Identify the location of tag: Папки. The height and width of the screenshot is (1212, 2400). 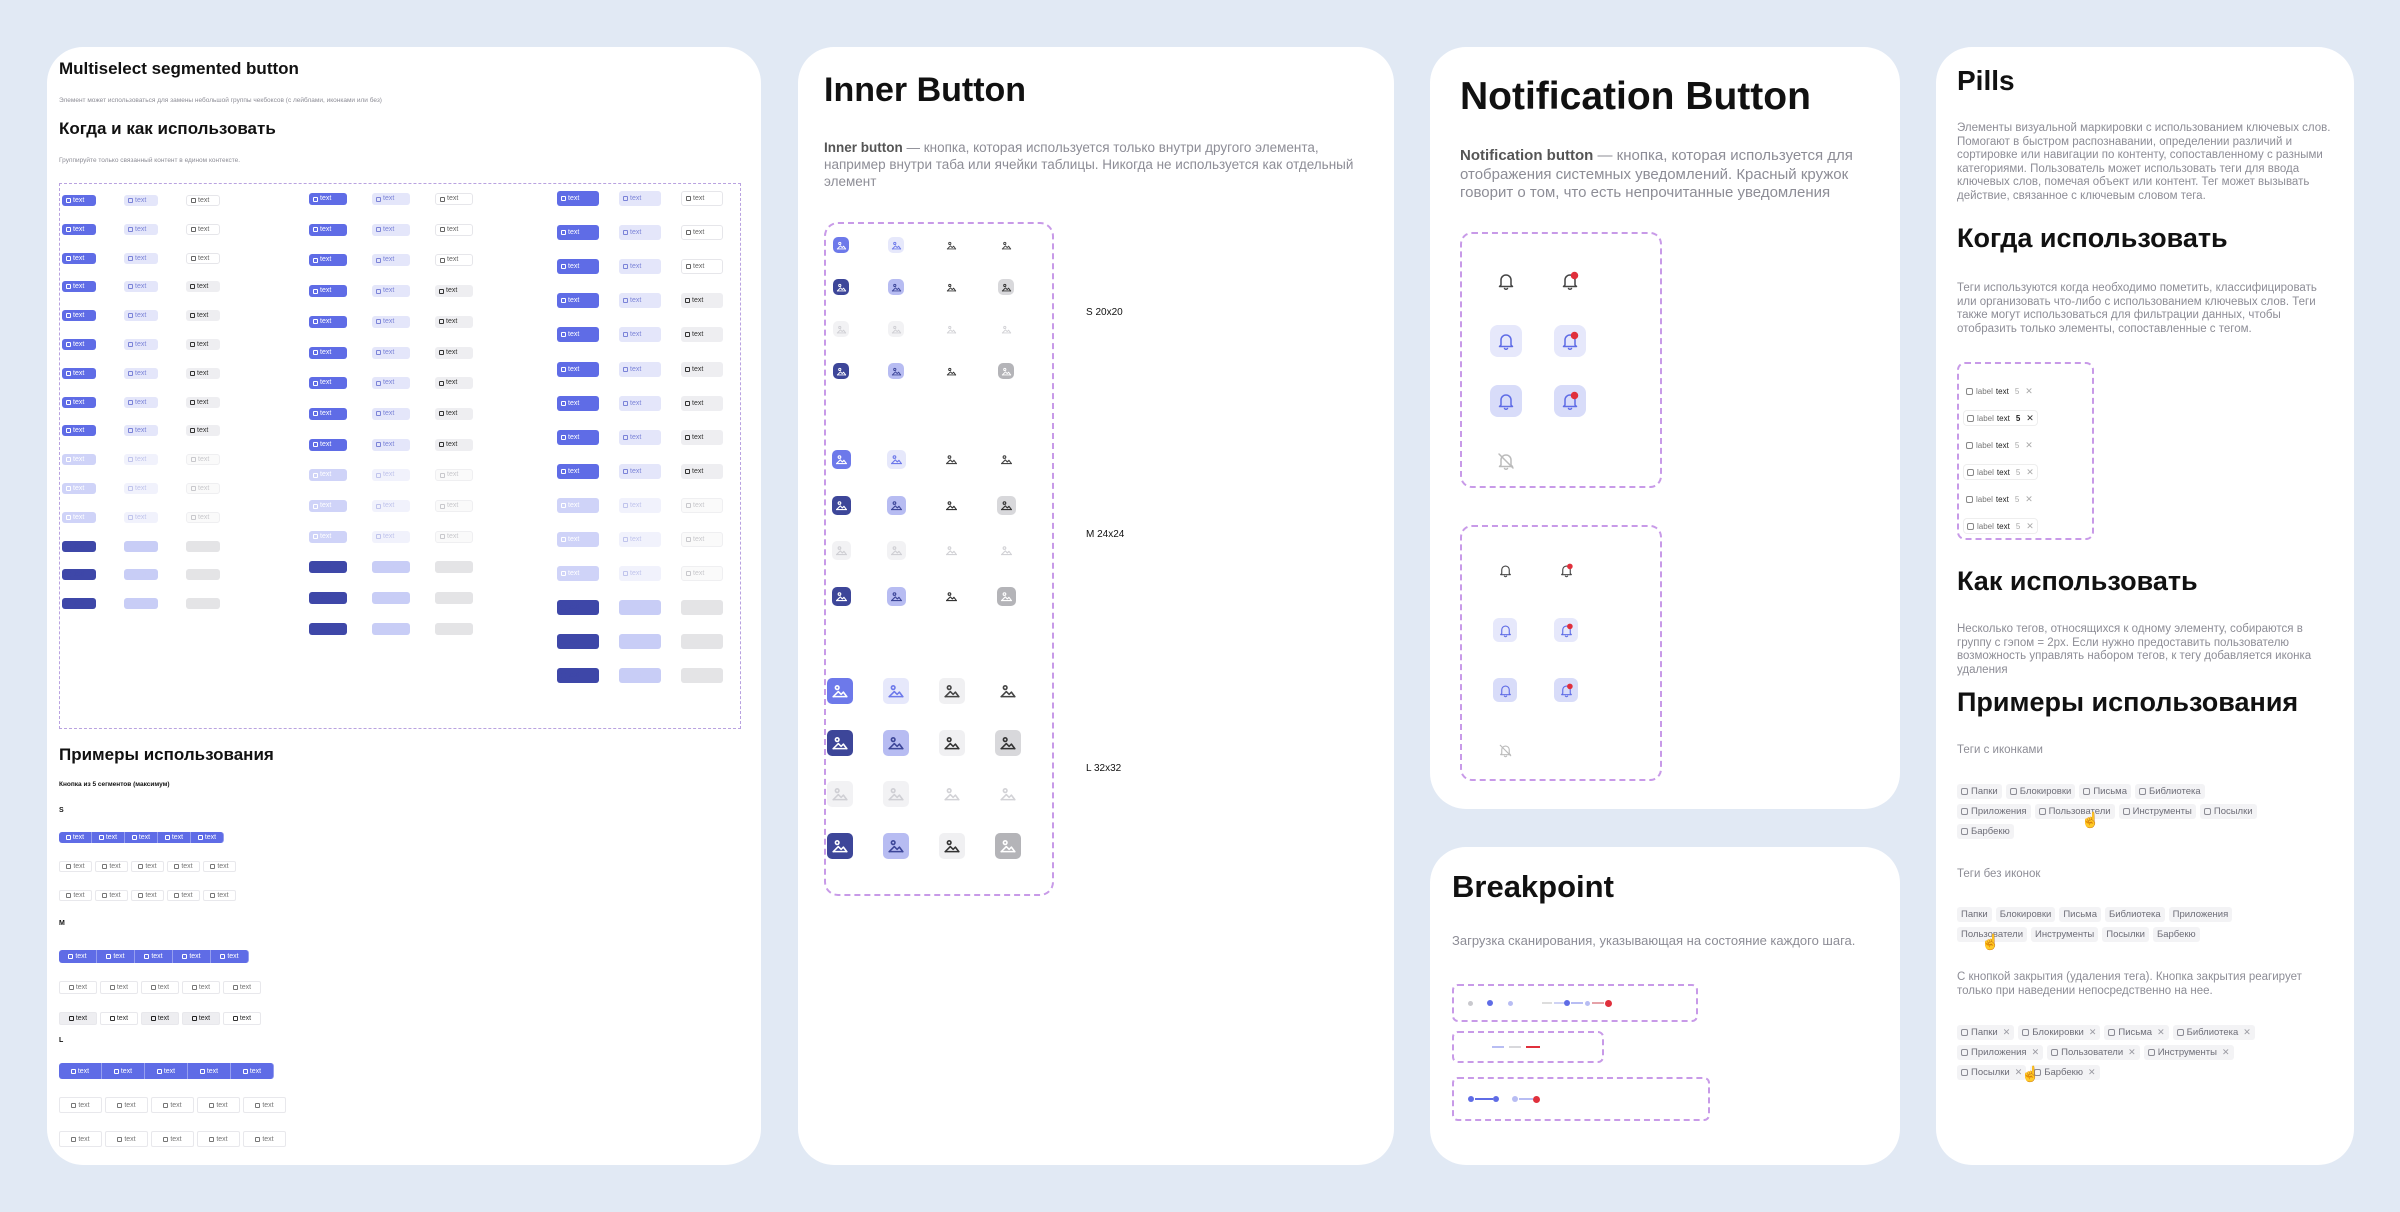
(1974, 914).